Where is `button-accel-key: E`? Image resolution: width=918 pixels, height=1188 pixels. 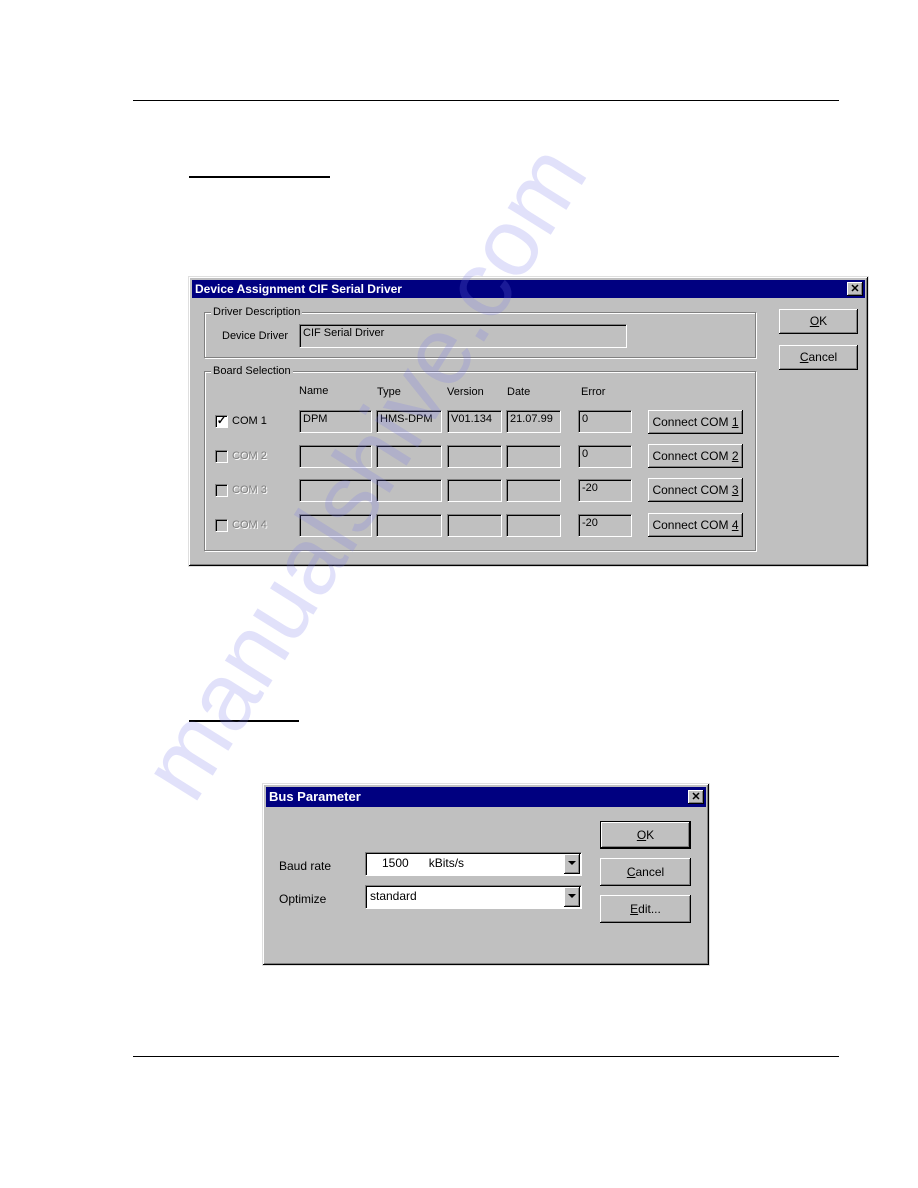 button-accel-key: E is located at coordinates (634, 909).